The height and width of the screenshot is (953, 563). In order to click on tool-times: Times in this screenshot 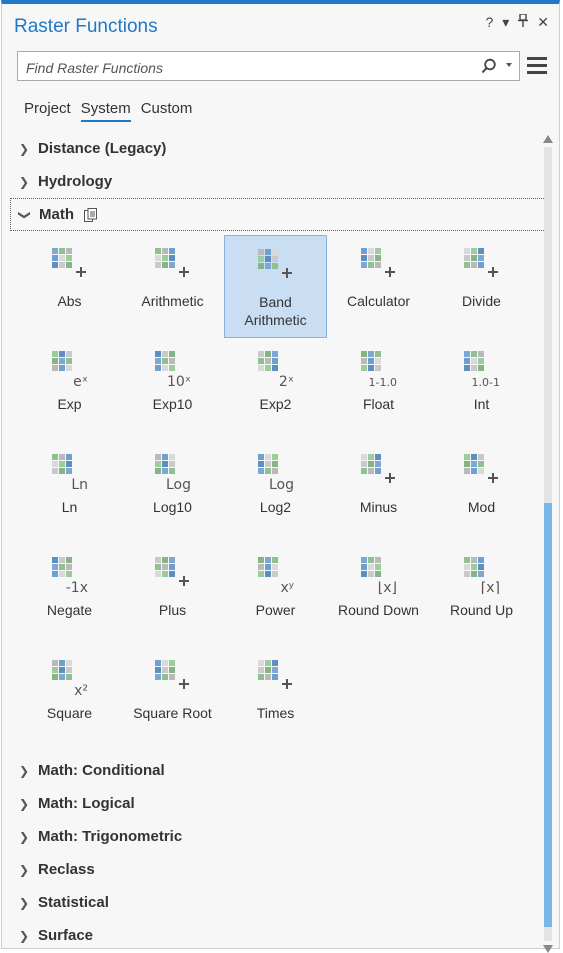, I will do `click(275, 698)`.